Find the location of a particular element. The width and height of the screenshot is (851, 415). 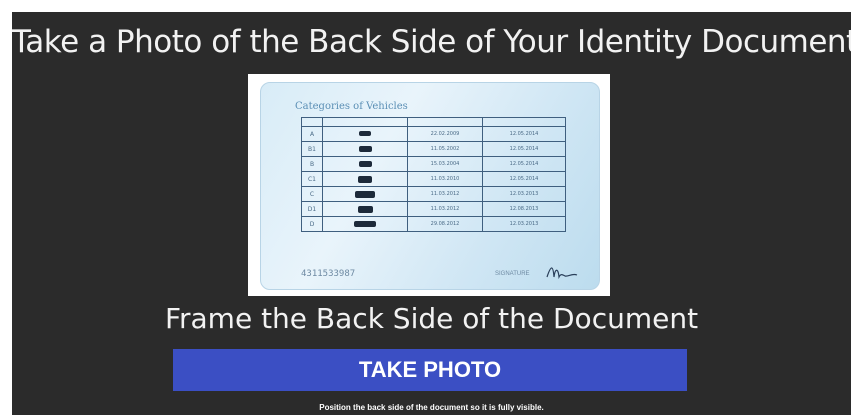

category-code: D is located at coordinates (312, 224).